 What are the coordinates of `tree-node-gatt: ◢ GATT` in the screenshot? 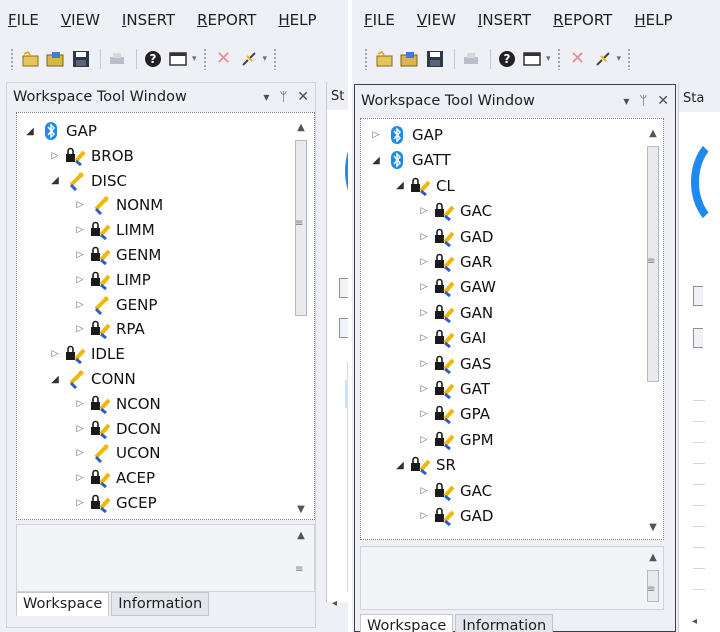 It's located at (410, 160).